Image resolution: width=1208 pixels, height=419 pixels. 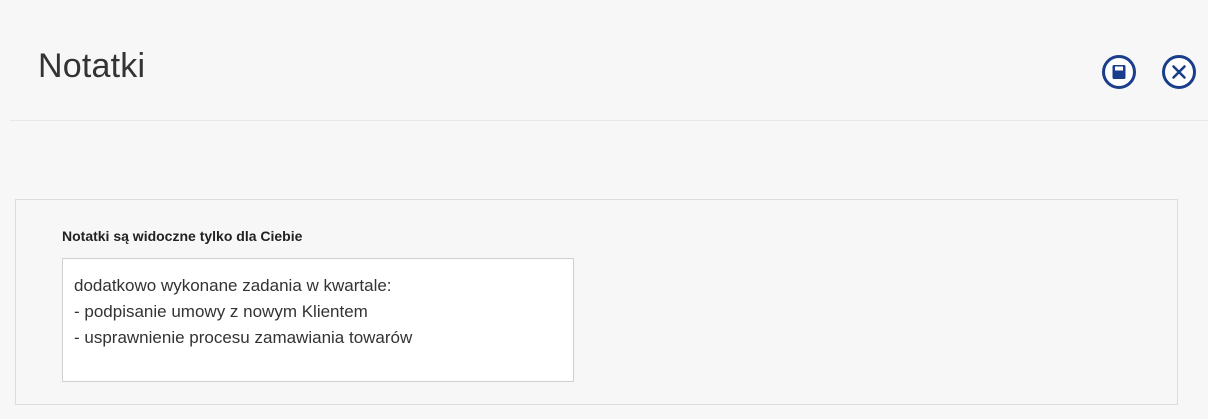 What do you see at coordinates (92, 66) in the screenshot?
I see `page-title: Notatki` at bounding box center [92, 66].